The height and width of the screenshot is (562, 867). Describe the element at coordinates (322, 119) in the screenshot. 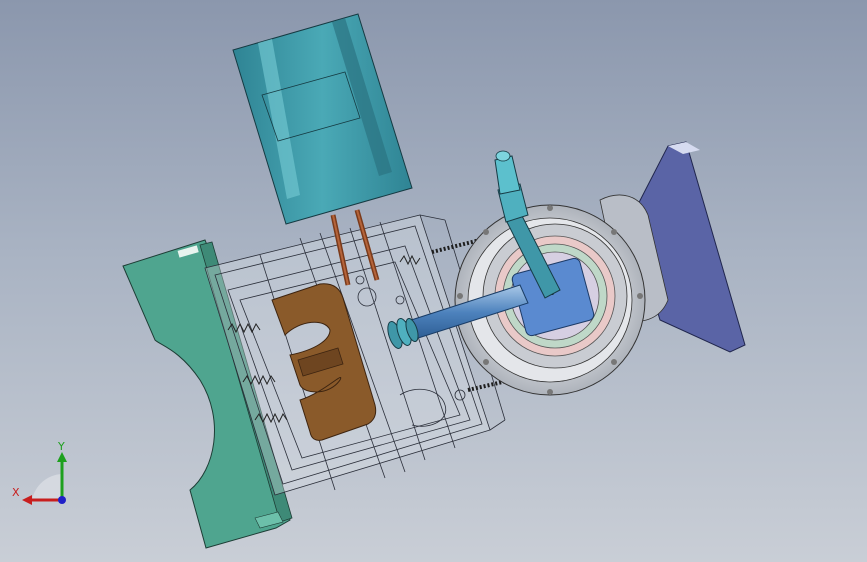

I see `drive-motor-housing` at that location.